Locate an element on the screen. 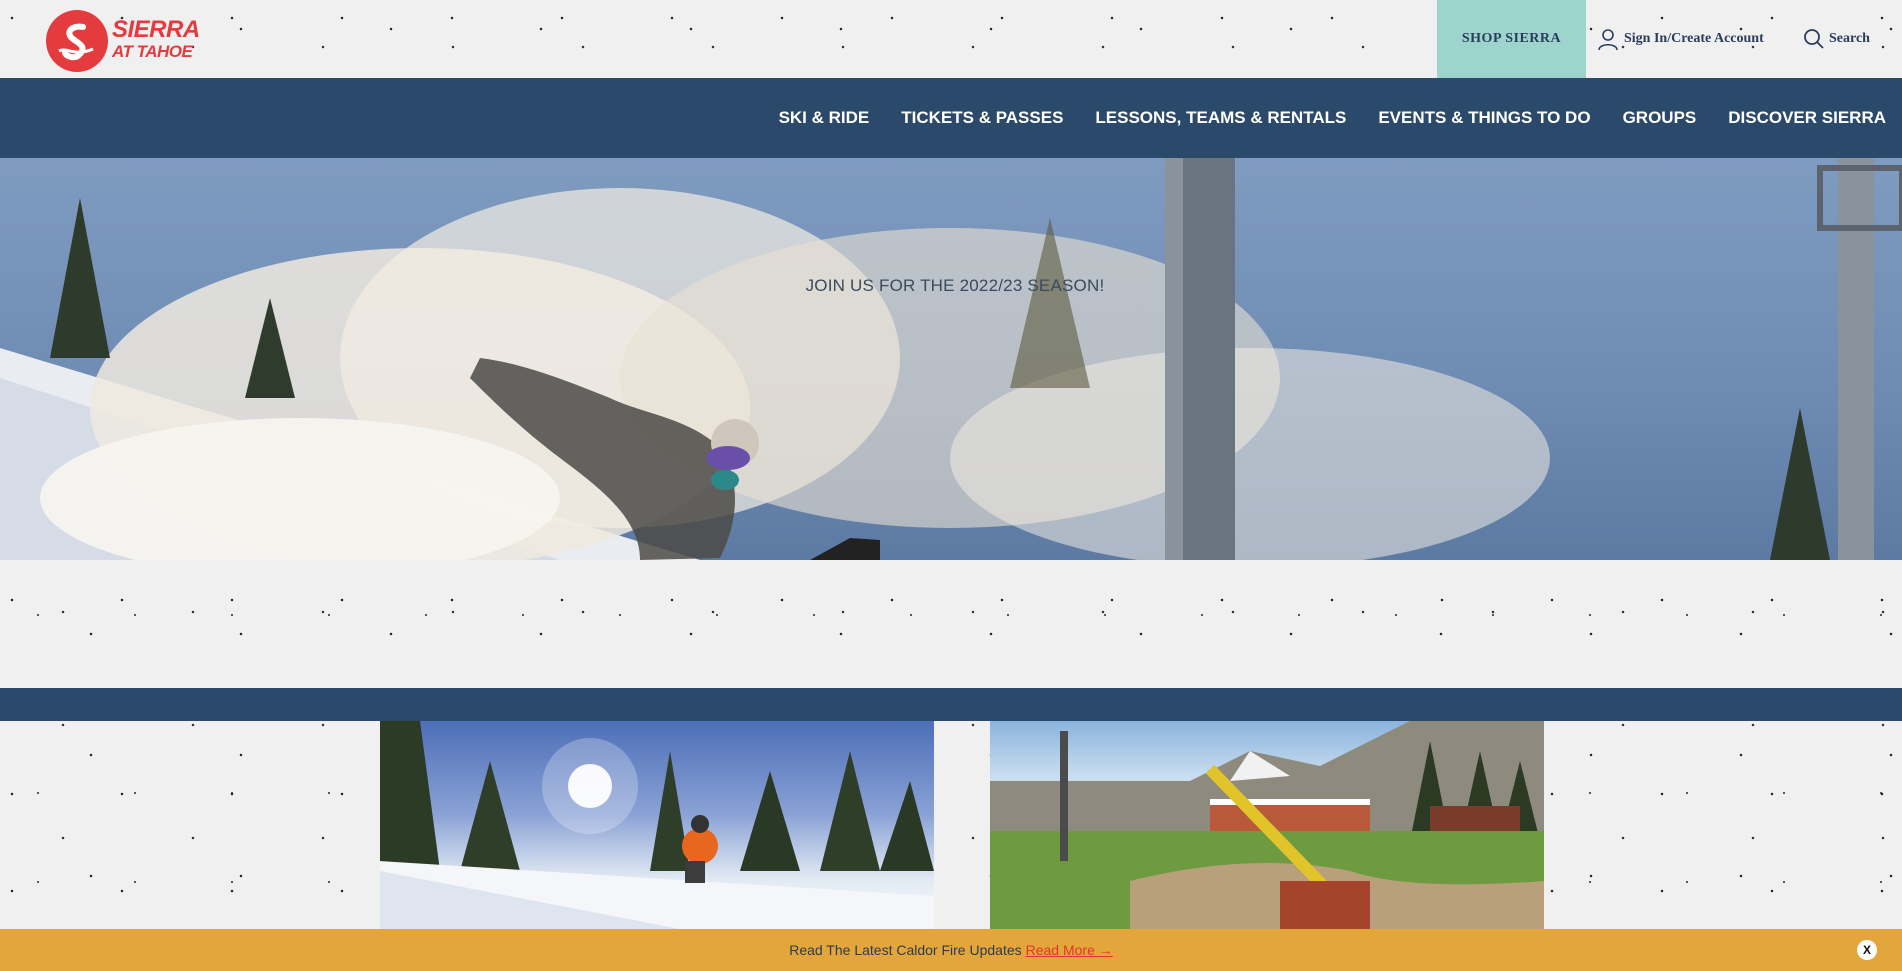  search-icon is located at coordinates (1814, 39).